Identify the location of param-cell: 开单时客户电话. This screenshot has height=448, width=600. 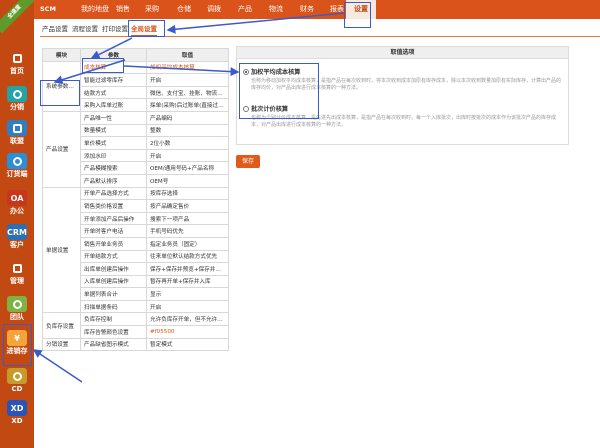
(113, 231).